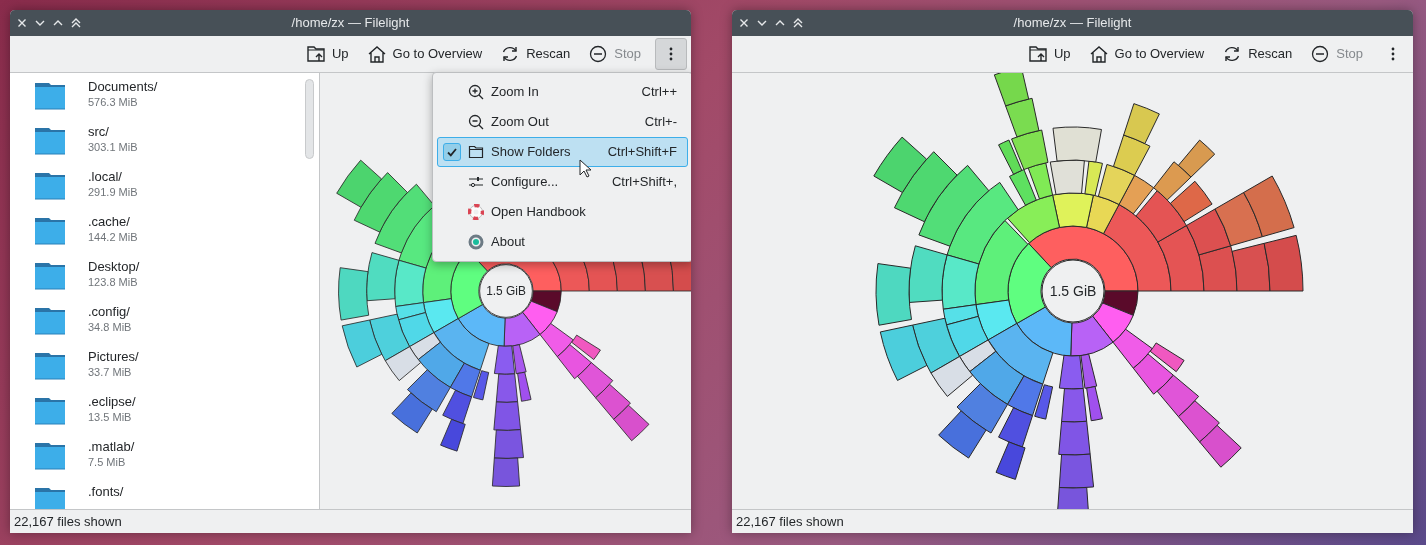 The height and width of the screenshot is (545, 1426). Describe the element at coordinates (562, 242) in the screenshot. I see `menu-item: About` at that location.